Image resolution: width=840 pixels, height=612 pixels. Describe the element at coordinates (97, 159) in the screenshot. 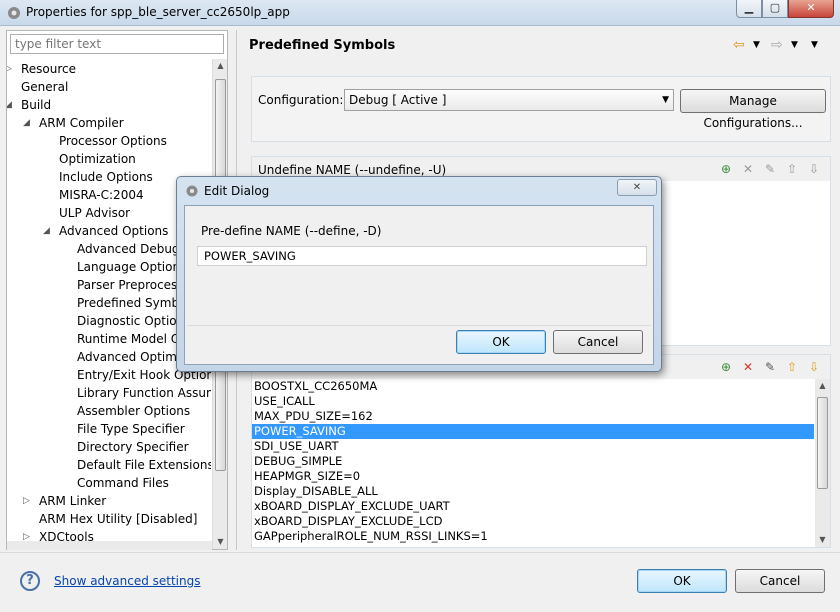

I see `tree-item-label: Optimization` at that location.